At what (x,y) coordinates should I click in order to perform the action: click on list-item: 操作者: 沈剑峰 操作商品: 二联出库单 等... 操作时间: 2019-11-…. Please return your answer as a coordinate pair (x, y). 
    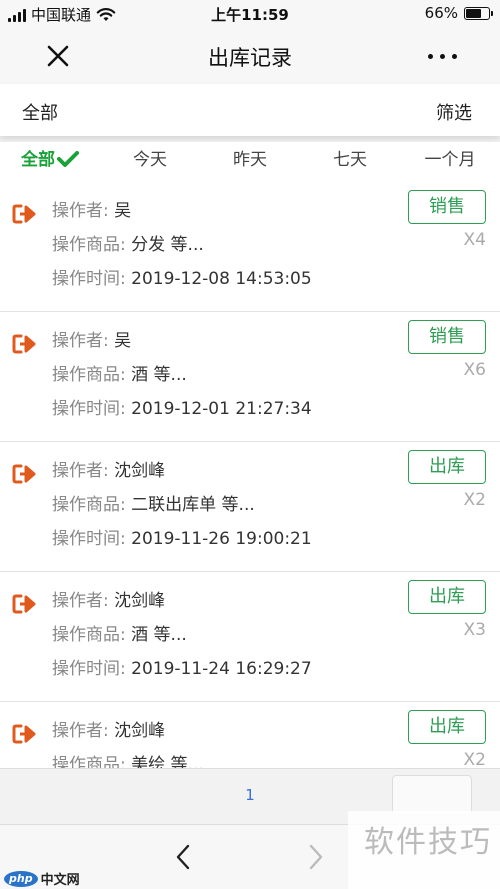
    Looking at the image, I should click on (250, 507).